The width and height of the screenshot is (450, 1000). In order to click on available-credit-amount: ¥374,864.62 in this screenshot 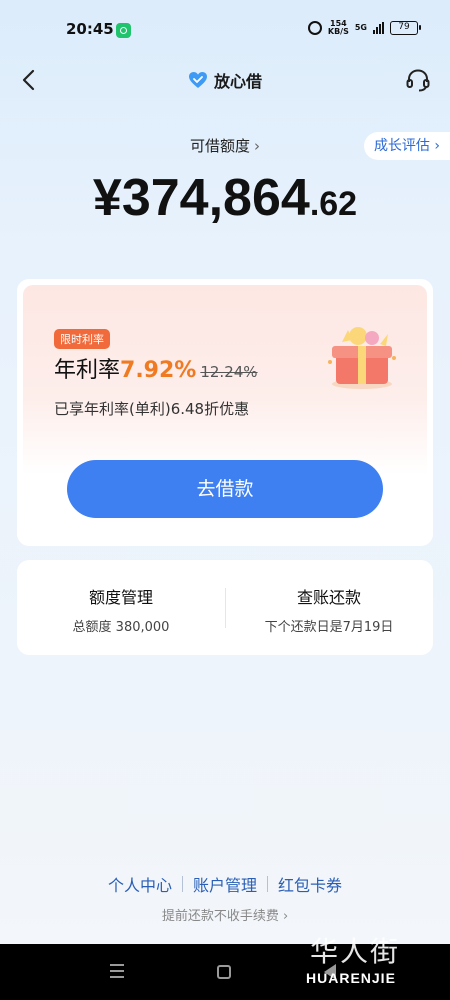, I will do `click(225, 198)`.